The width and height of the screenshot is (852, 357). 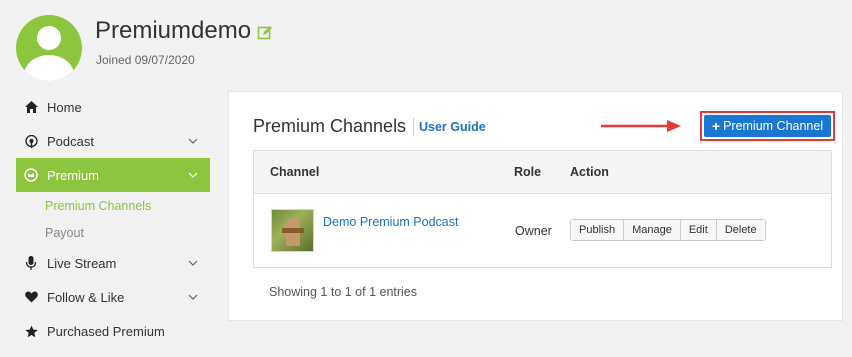 What do you see at coordinates (528, 172) in the screenshot?
I see `column-header-role: Role` at bounding box center [528, 172].